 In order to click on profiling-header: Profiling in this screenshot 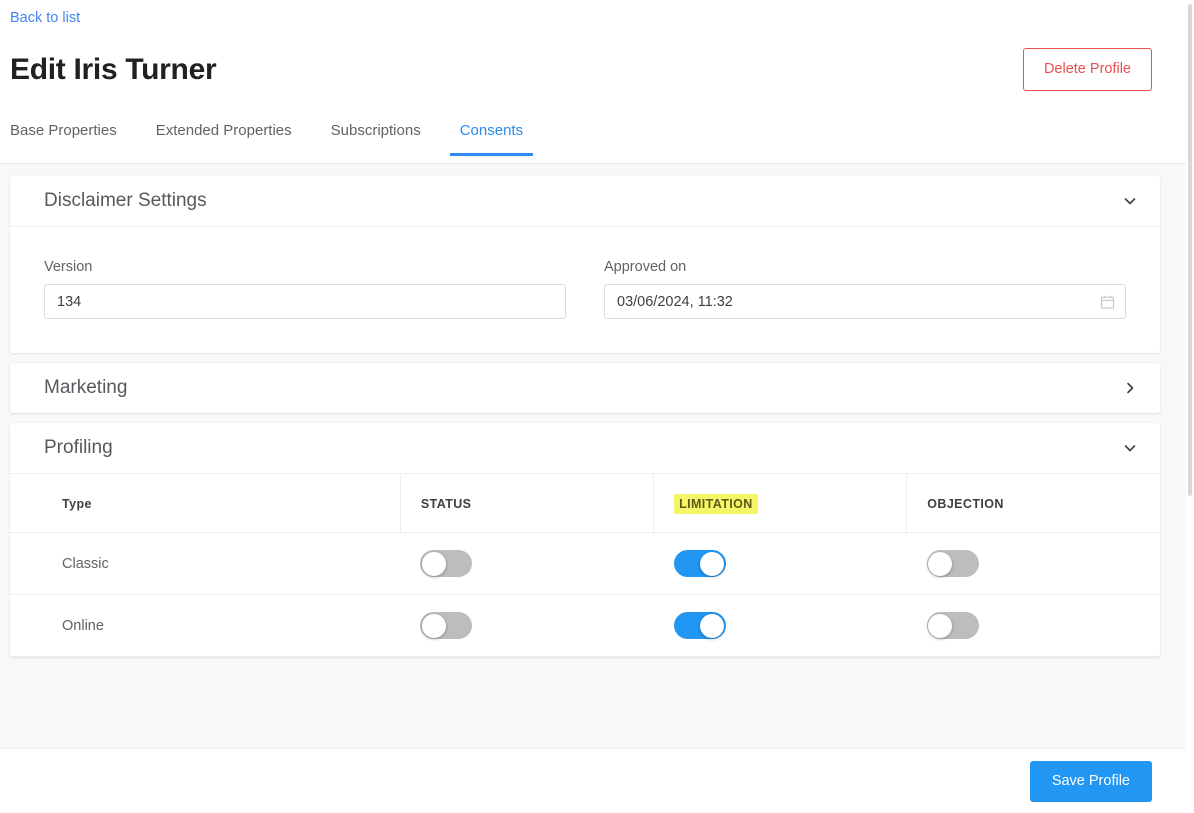, I will do `click(585, 448)`.